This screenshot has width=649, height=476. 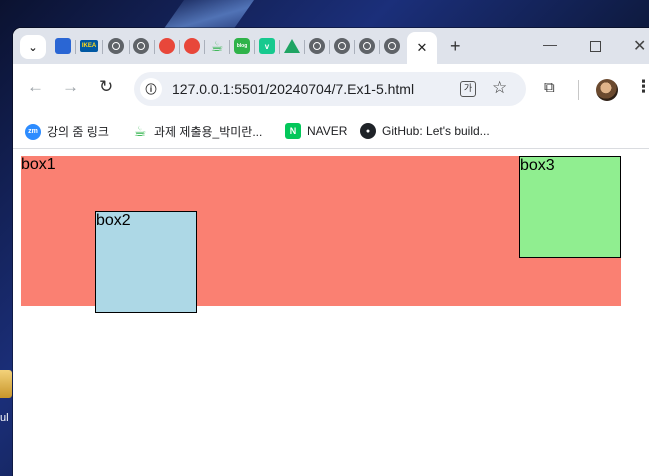 What do you see at coordinates (6, 384) in the screenshot?
I see `desktop-shortcut-icon` at bounding box center [6, 384].